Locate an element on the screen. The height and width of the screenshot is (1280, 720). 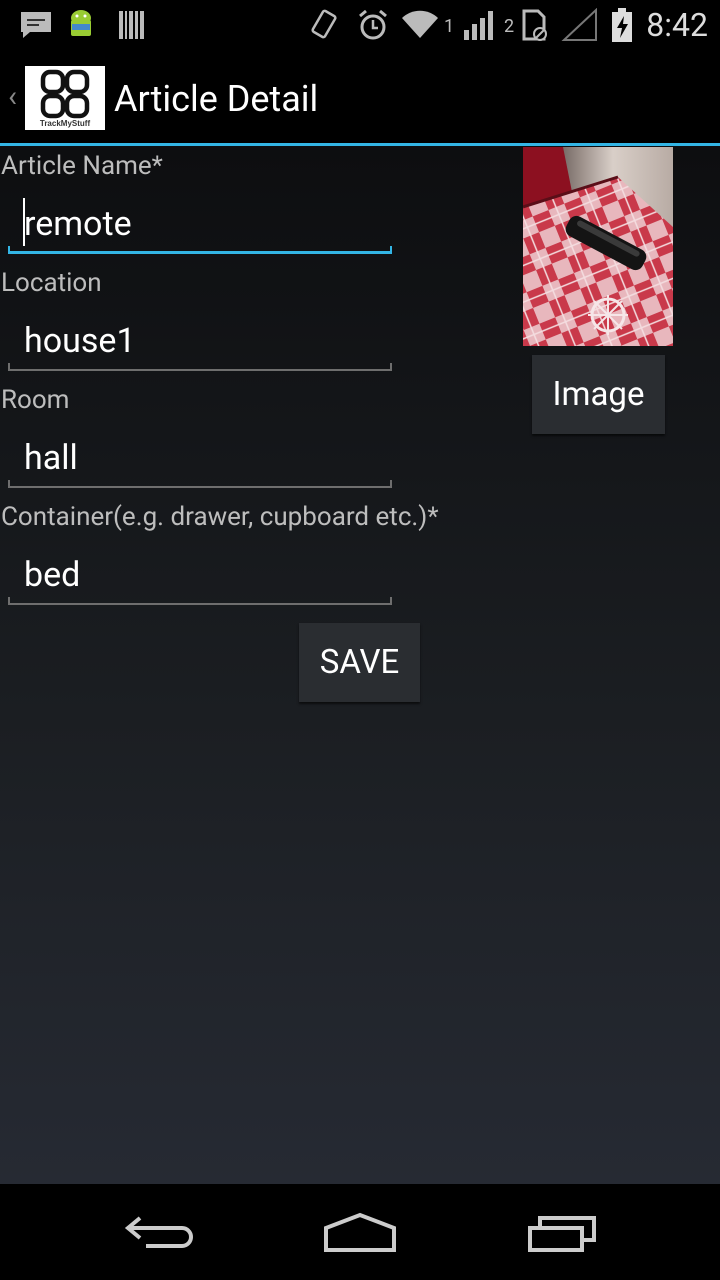
action-bar is located at coordinates (360, 97).